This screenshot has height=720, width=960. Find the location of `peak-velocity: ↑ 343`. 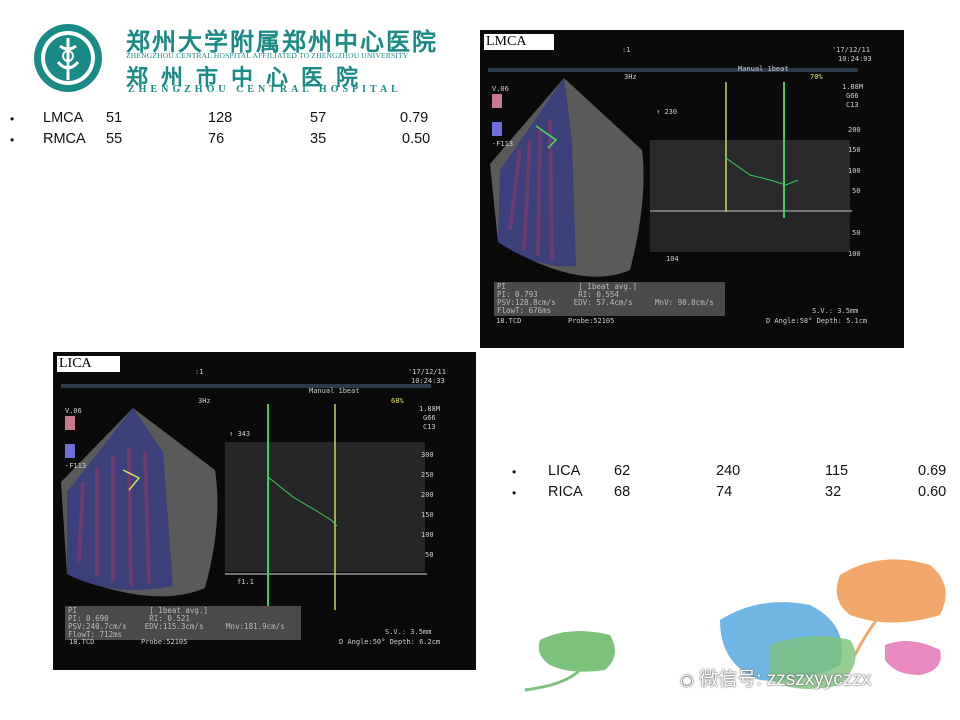

peak-velocity: ↑ 343 is located at coordinates (240, 434).